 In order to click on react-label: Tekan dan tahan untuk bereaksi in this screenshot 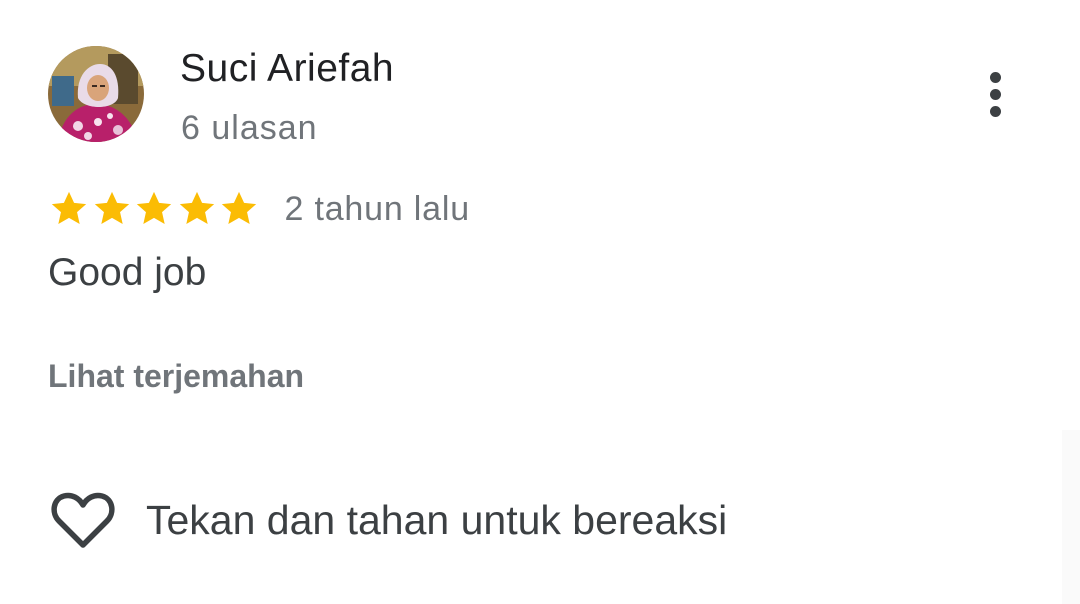, I will do `click(437, 520)`.